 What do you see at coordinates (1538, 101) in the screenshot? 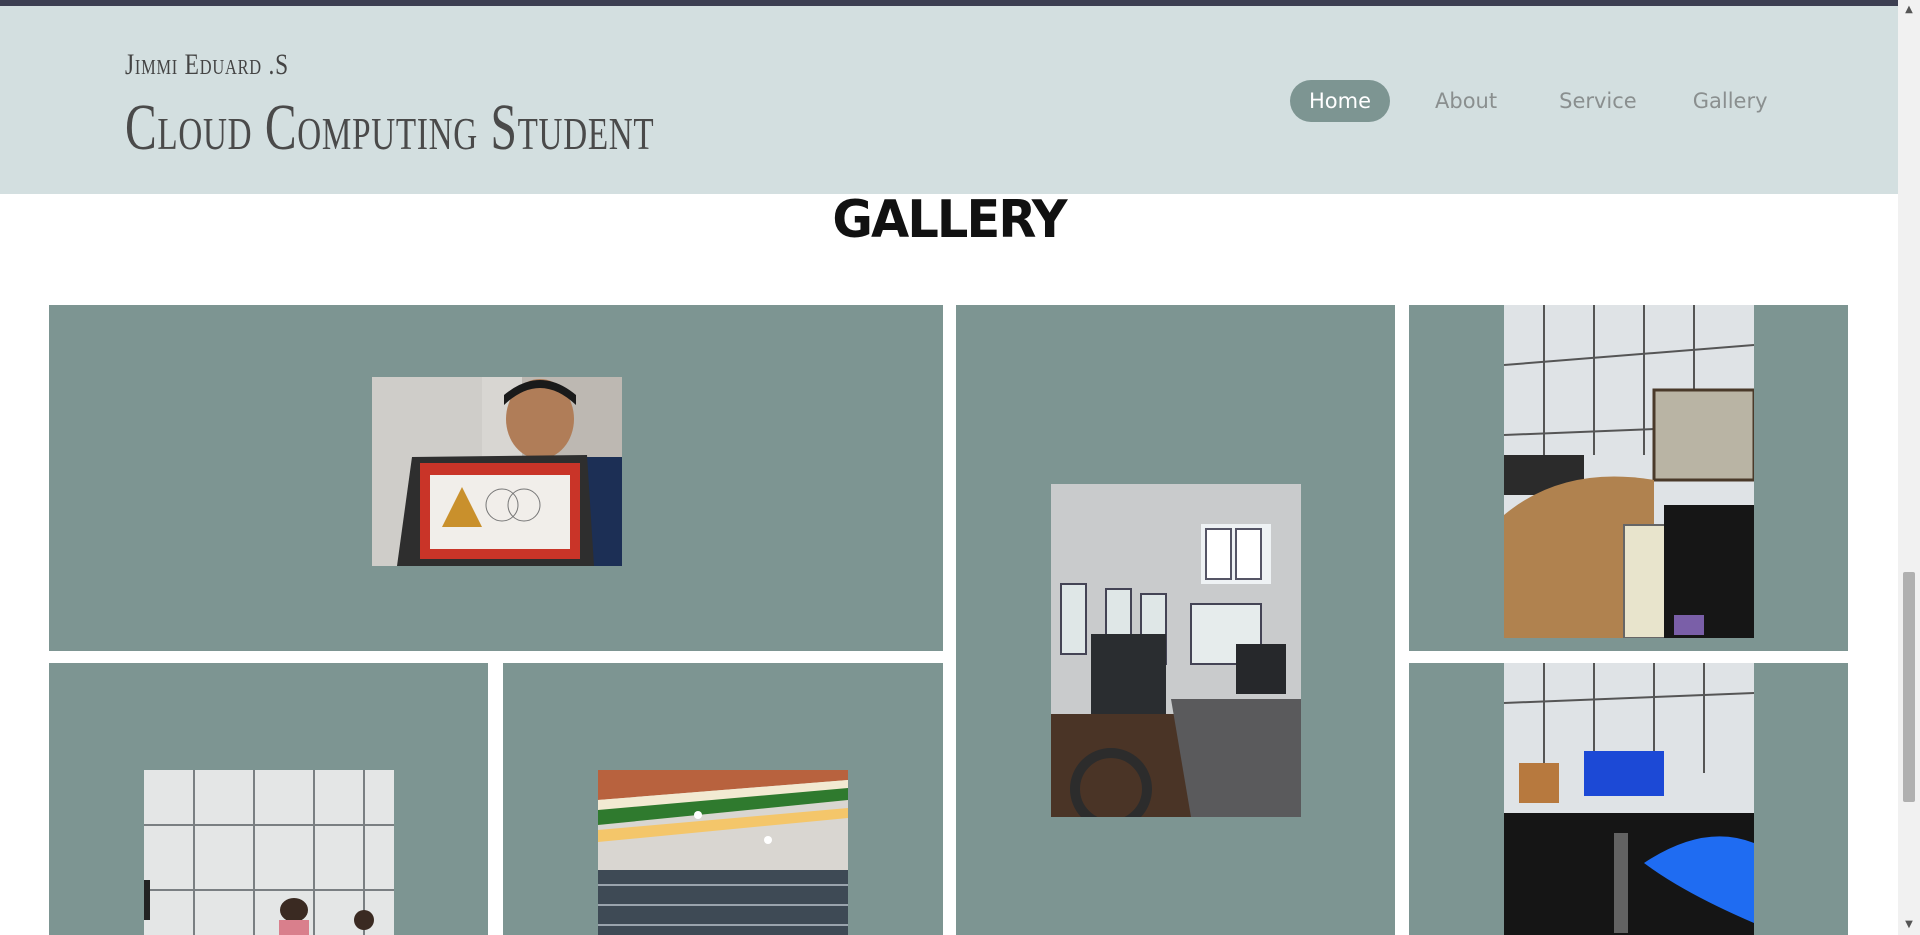
I see `main-nav: Home About Service Gallery` at bounding box center [1538, 101].